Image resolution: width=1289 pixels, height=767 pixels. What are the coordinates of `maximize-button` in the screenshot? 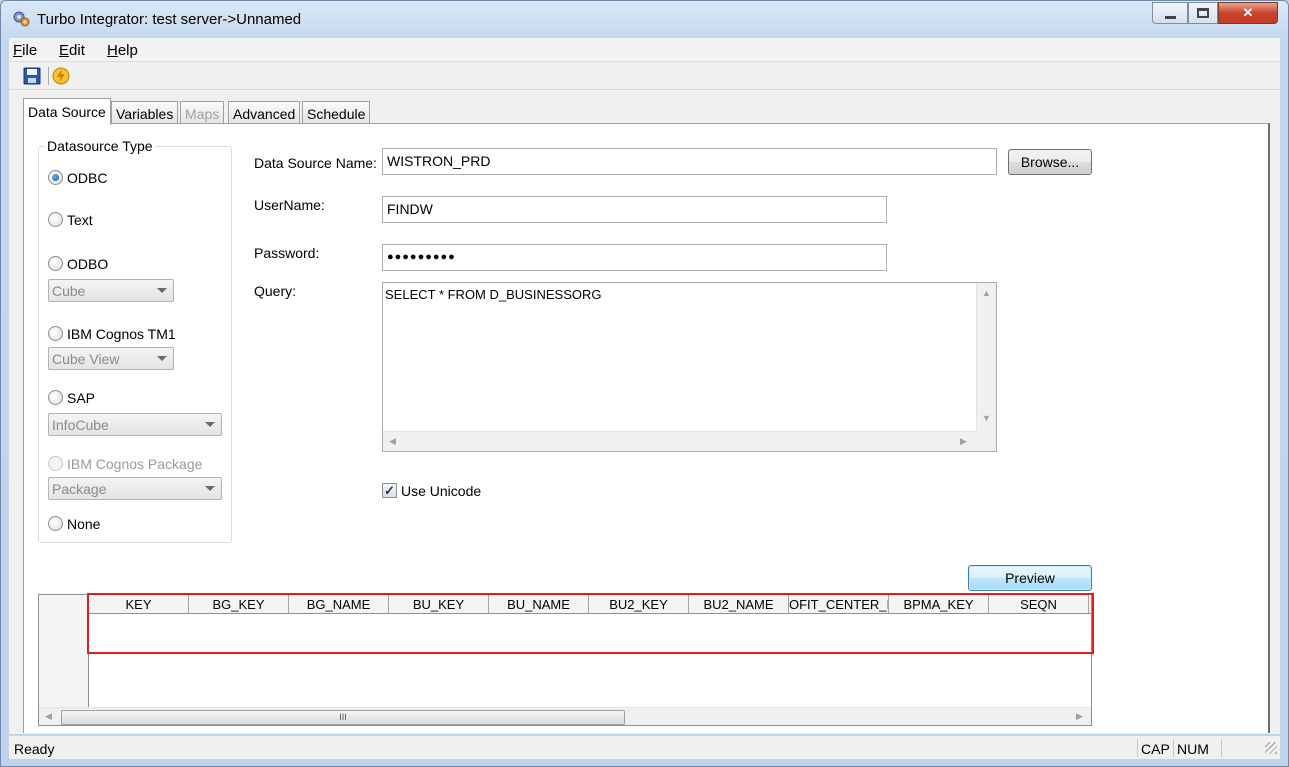 It's located at (1203, 13).